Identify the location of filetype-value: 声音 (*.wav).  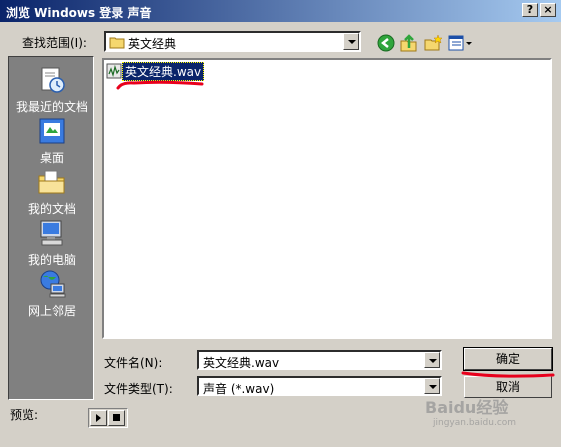
(239, 389).